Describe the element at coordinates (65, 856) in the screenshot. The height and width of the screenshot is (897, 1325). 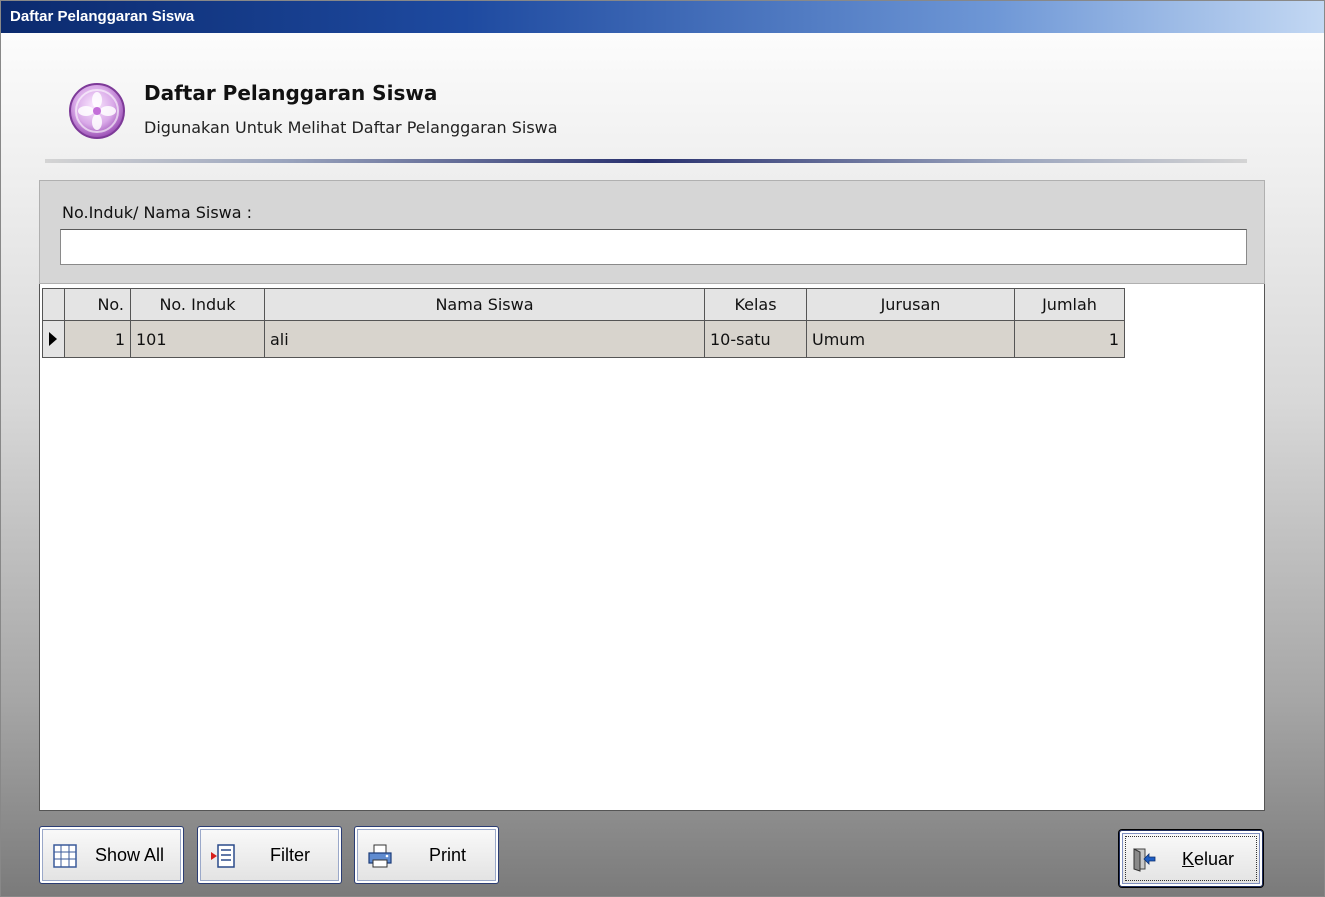
I see `table-grid-icon` at that location.